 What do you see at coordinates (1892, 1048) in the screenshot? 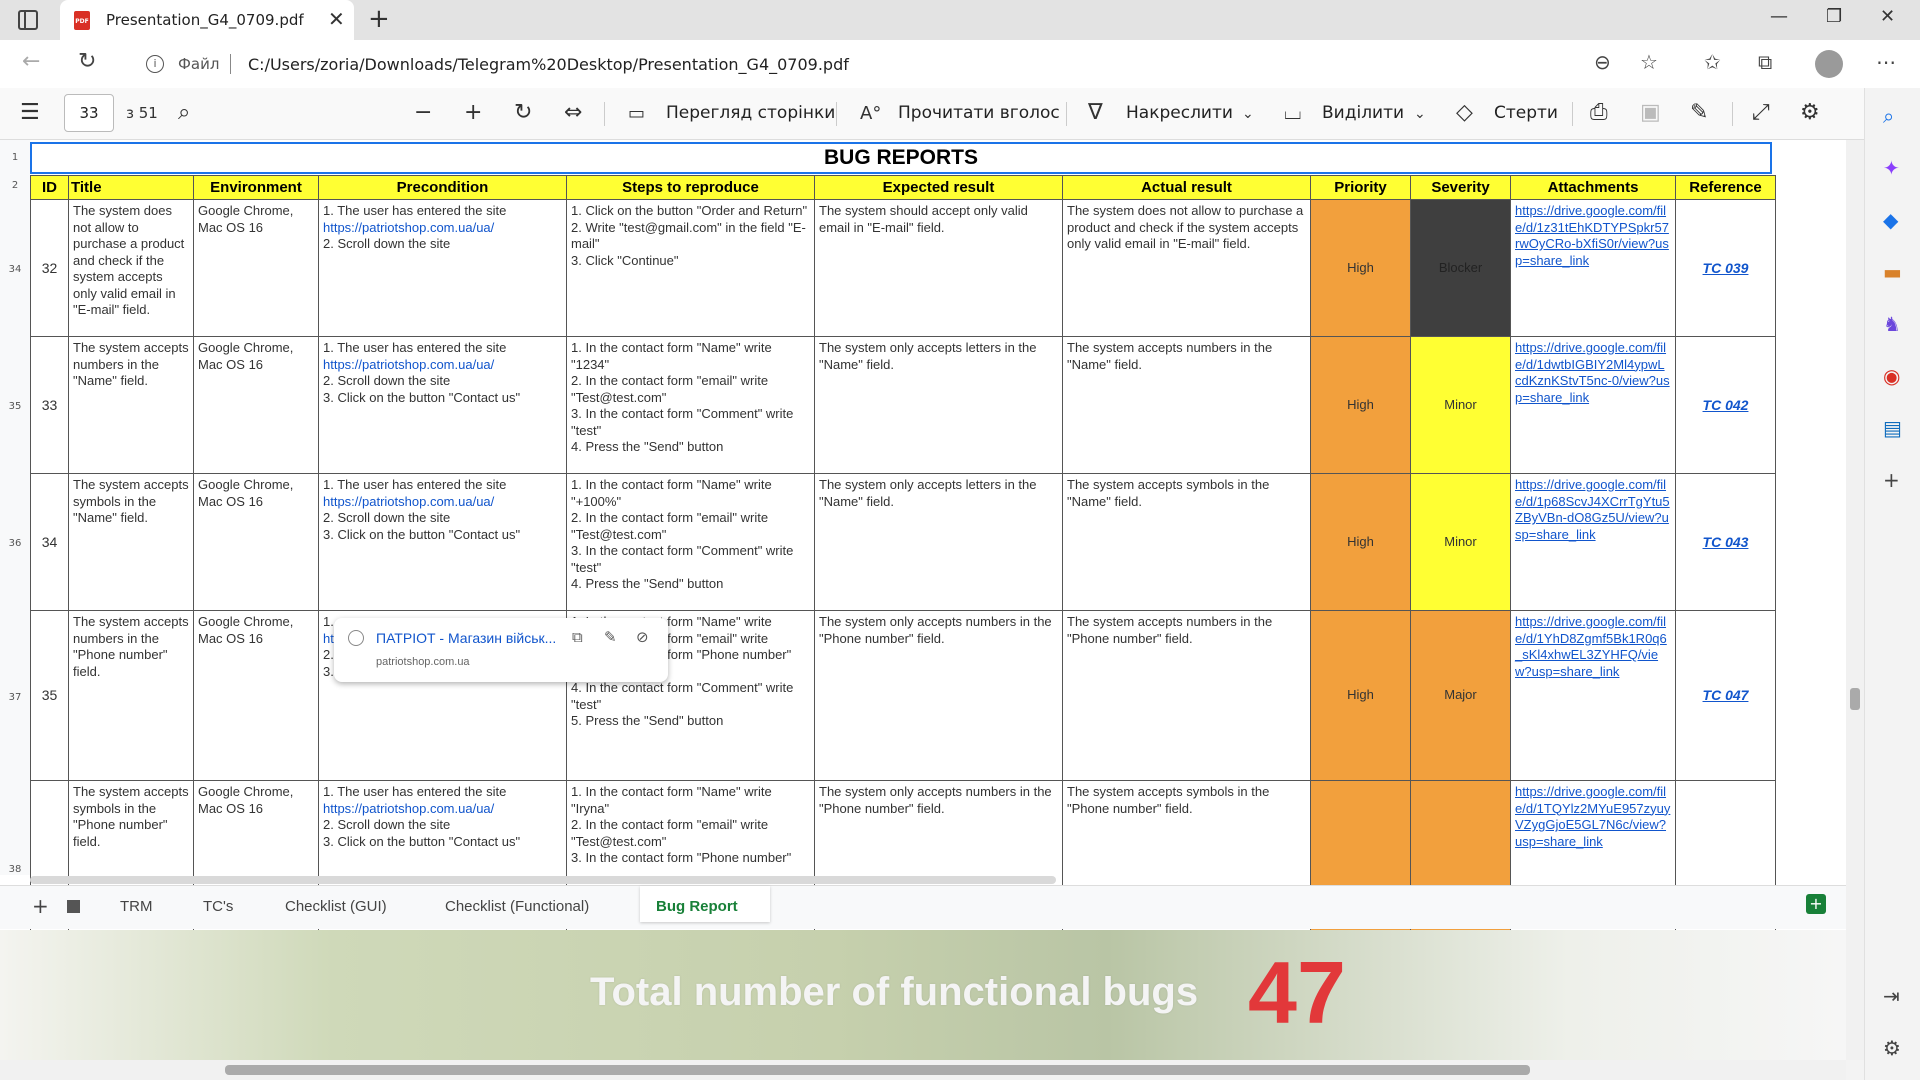
I see `sidebar-settings-icon: ⚙` at bounding box center [1892, 1048].